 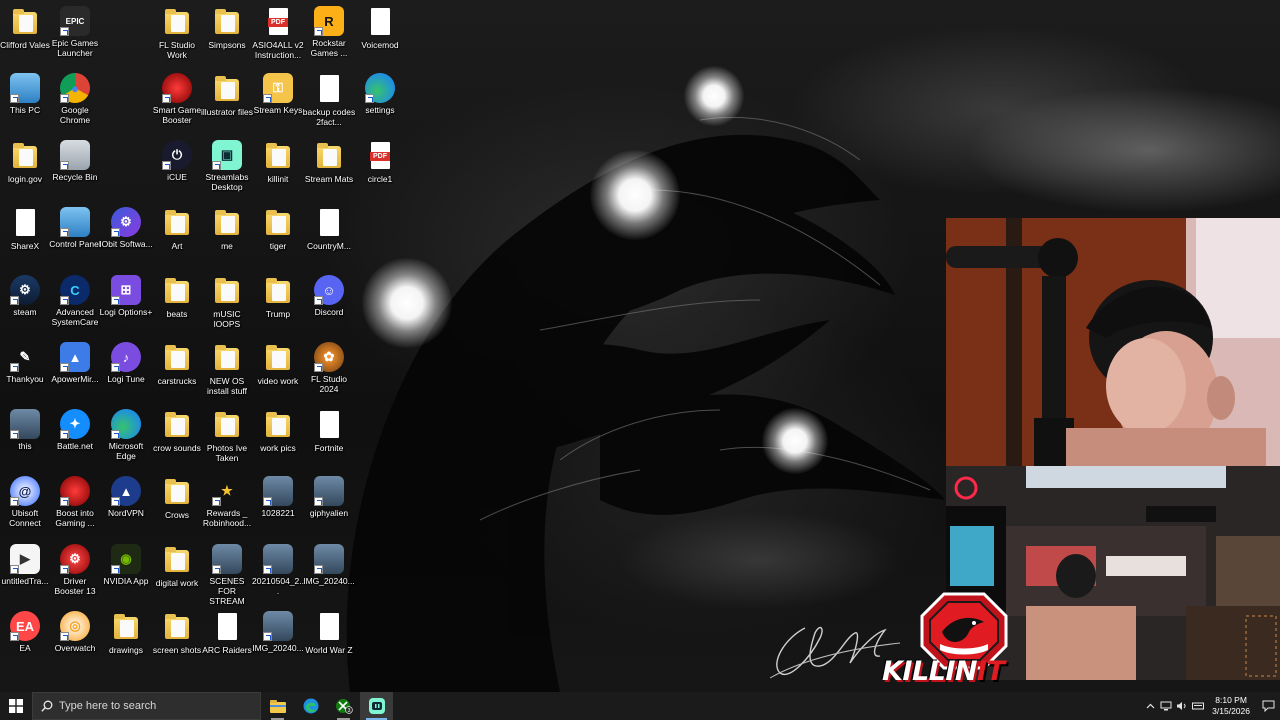 I want to click on desktop-icon: ✎ Thankyou, so click(x=26, y=363).